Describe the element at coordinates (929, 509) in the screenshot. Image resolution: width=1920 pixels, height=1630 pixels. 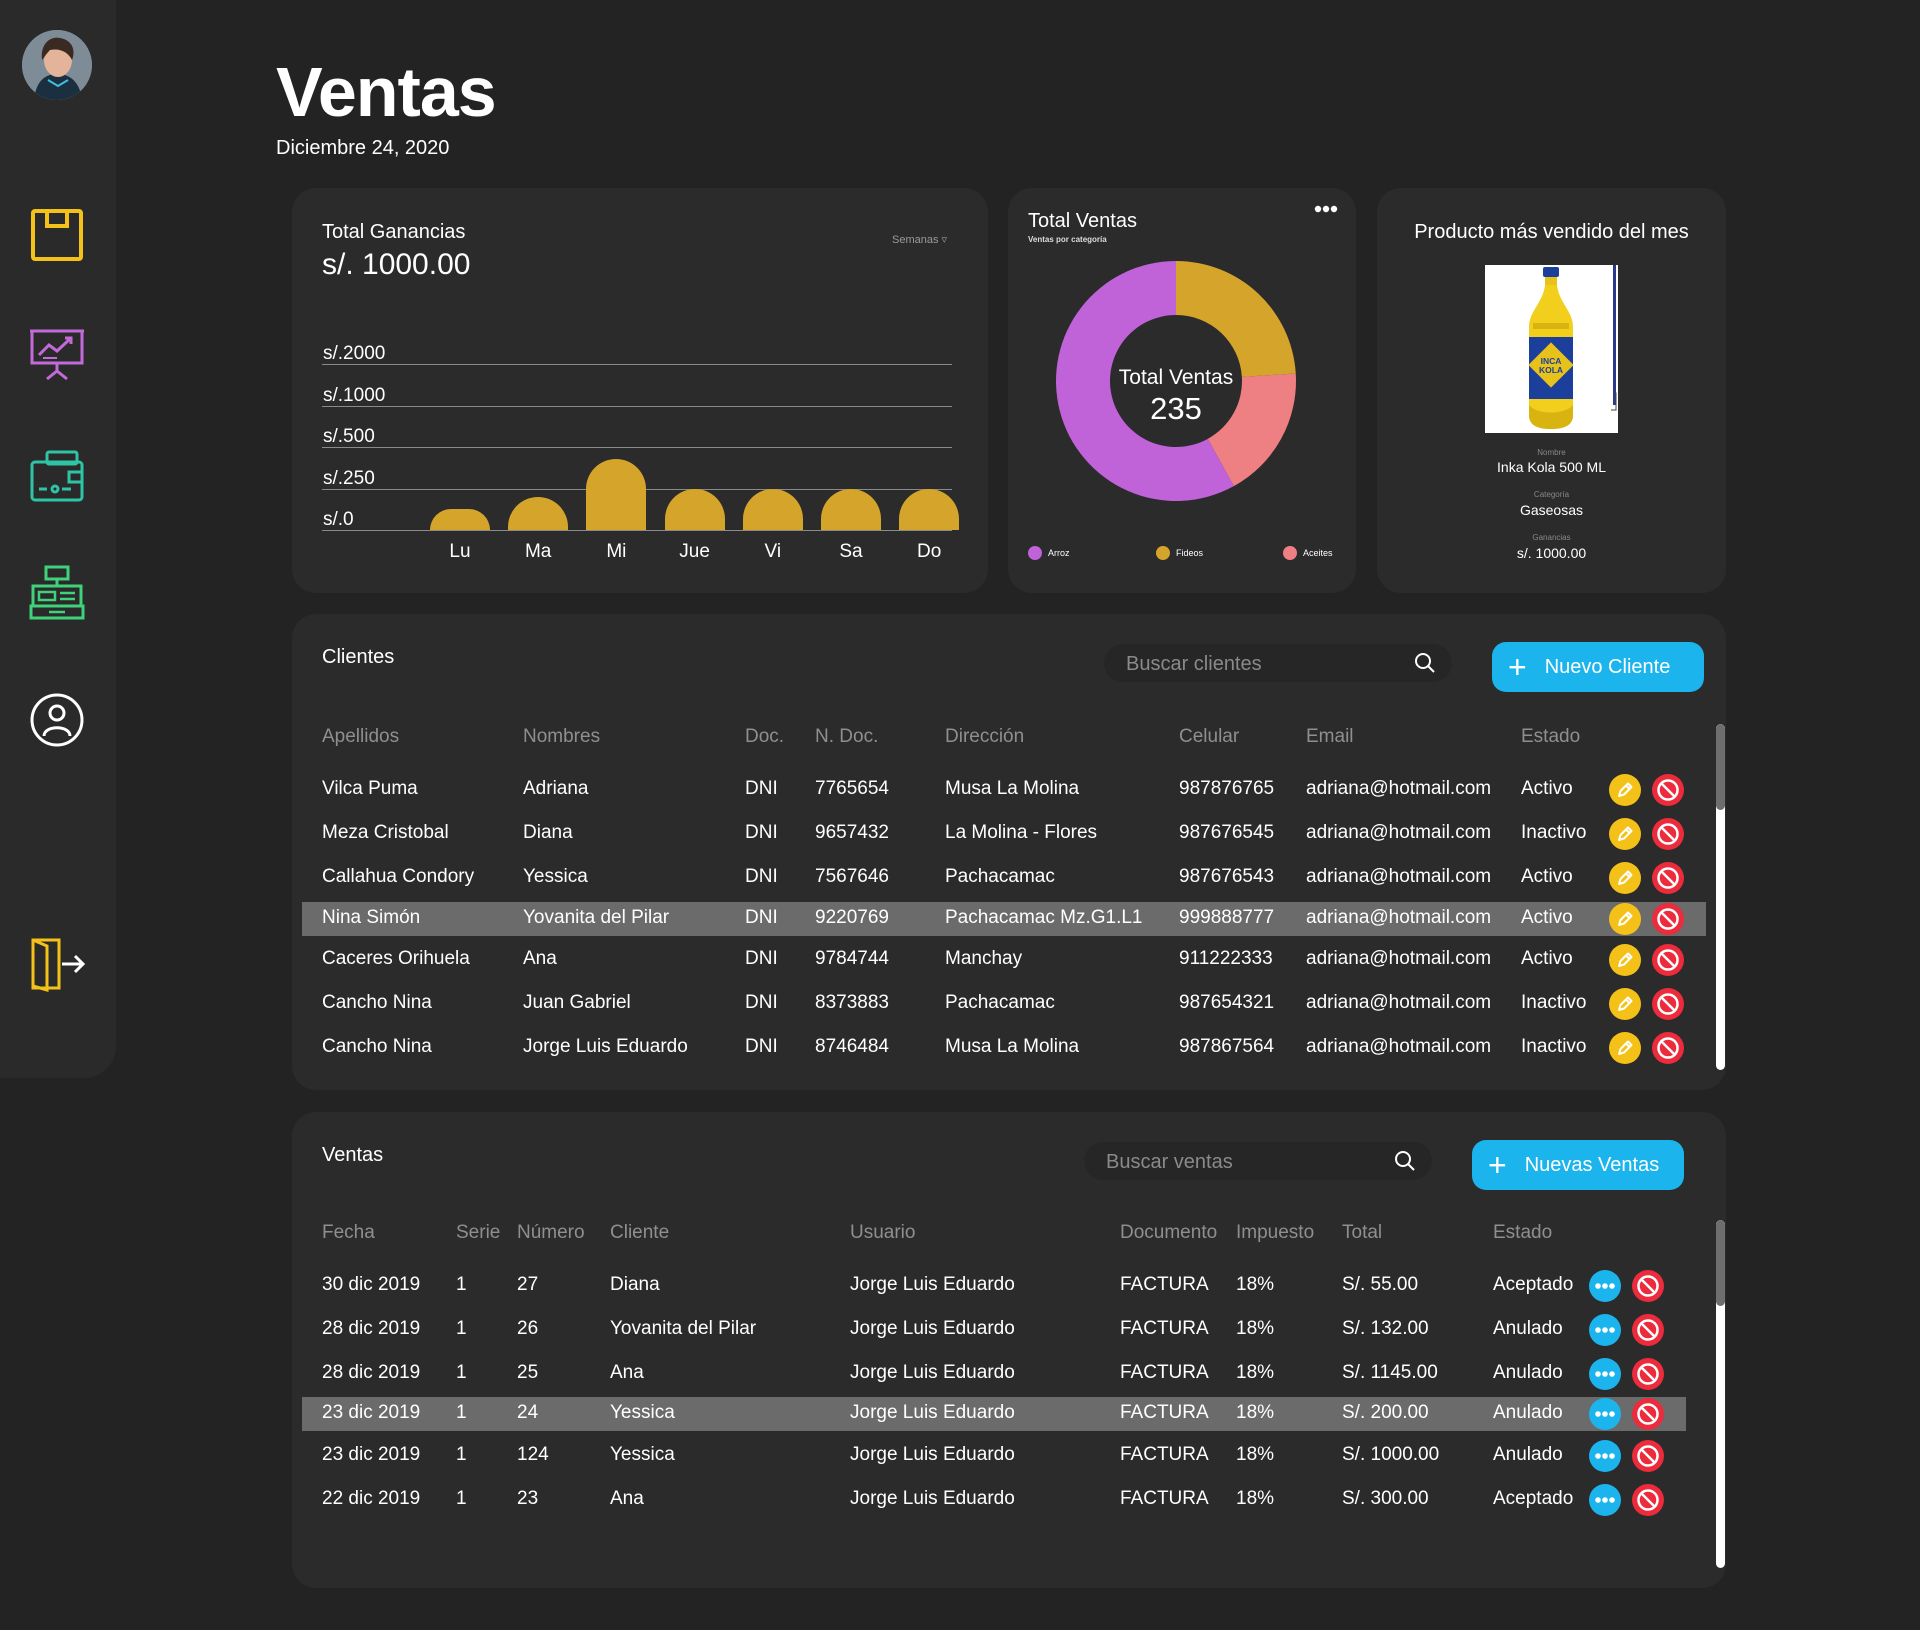
I see `bar-Do` at that location.